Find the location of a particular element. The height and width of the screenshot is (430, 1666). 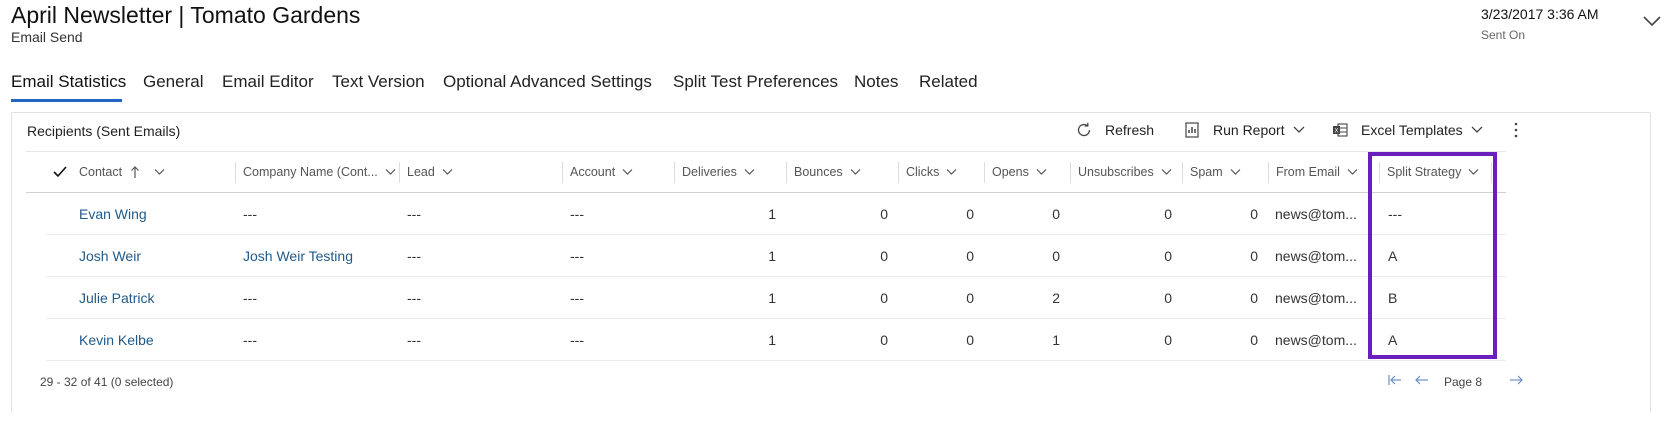

column-header-account: Account is located at coordinates (619, 172).